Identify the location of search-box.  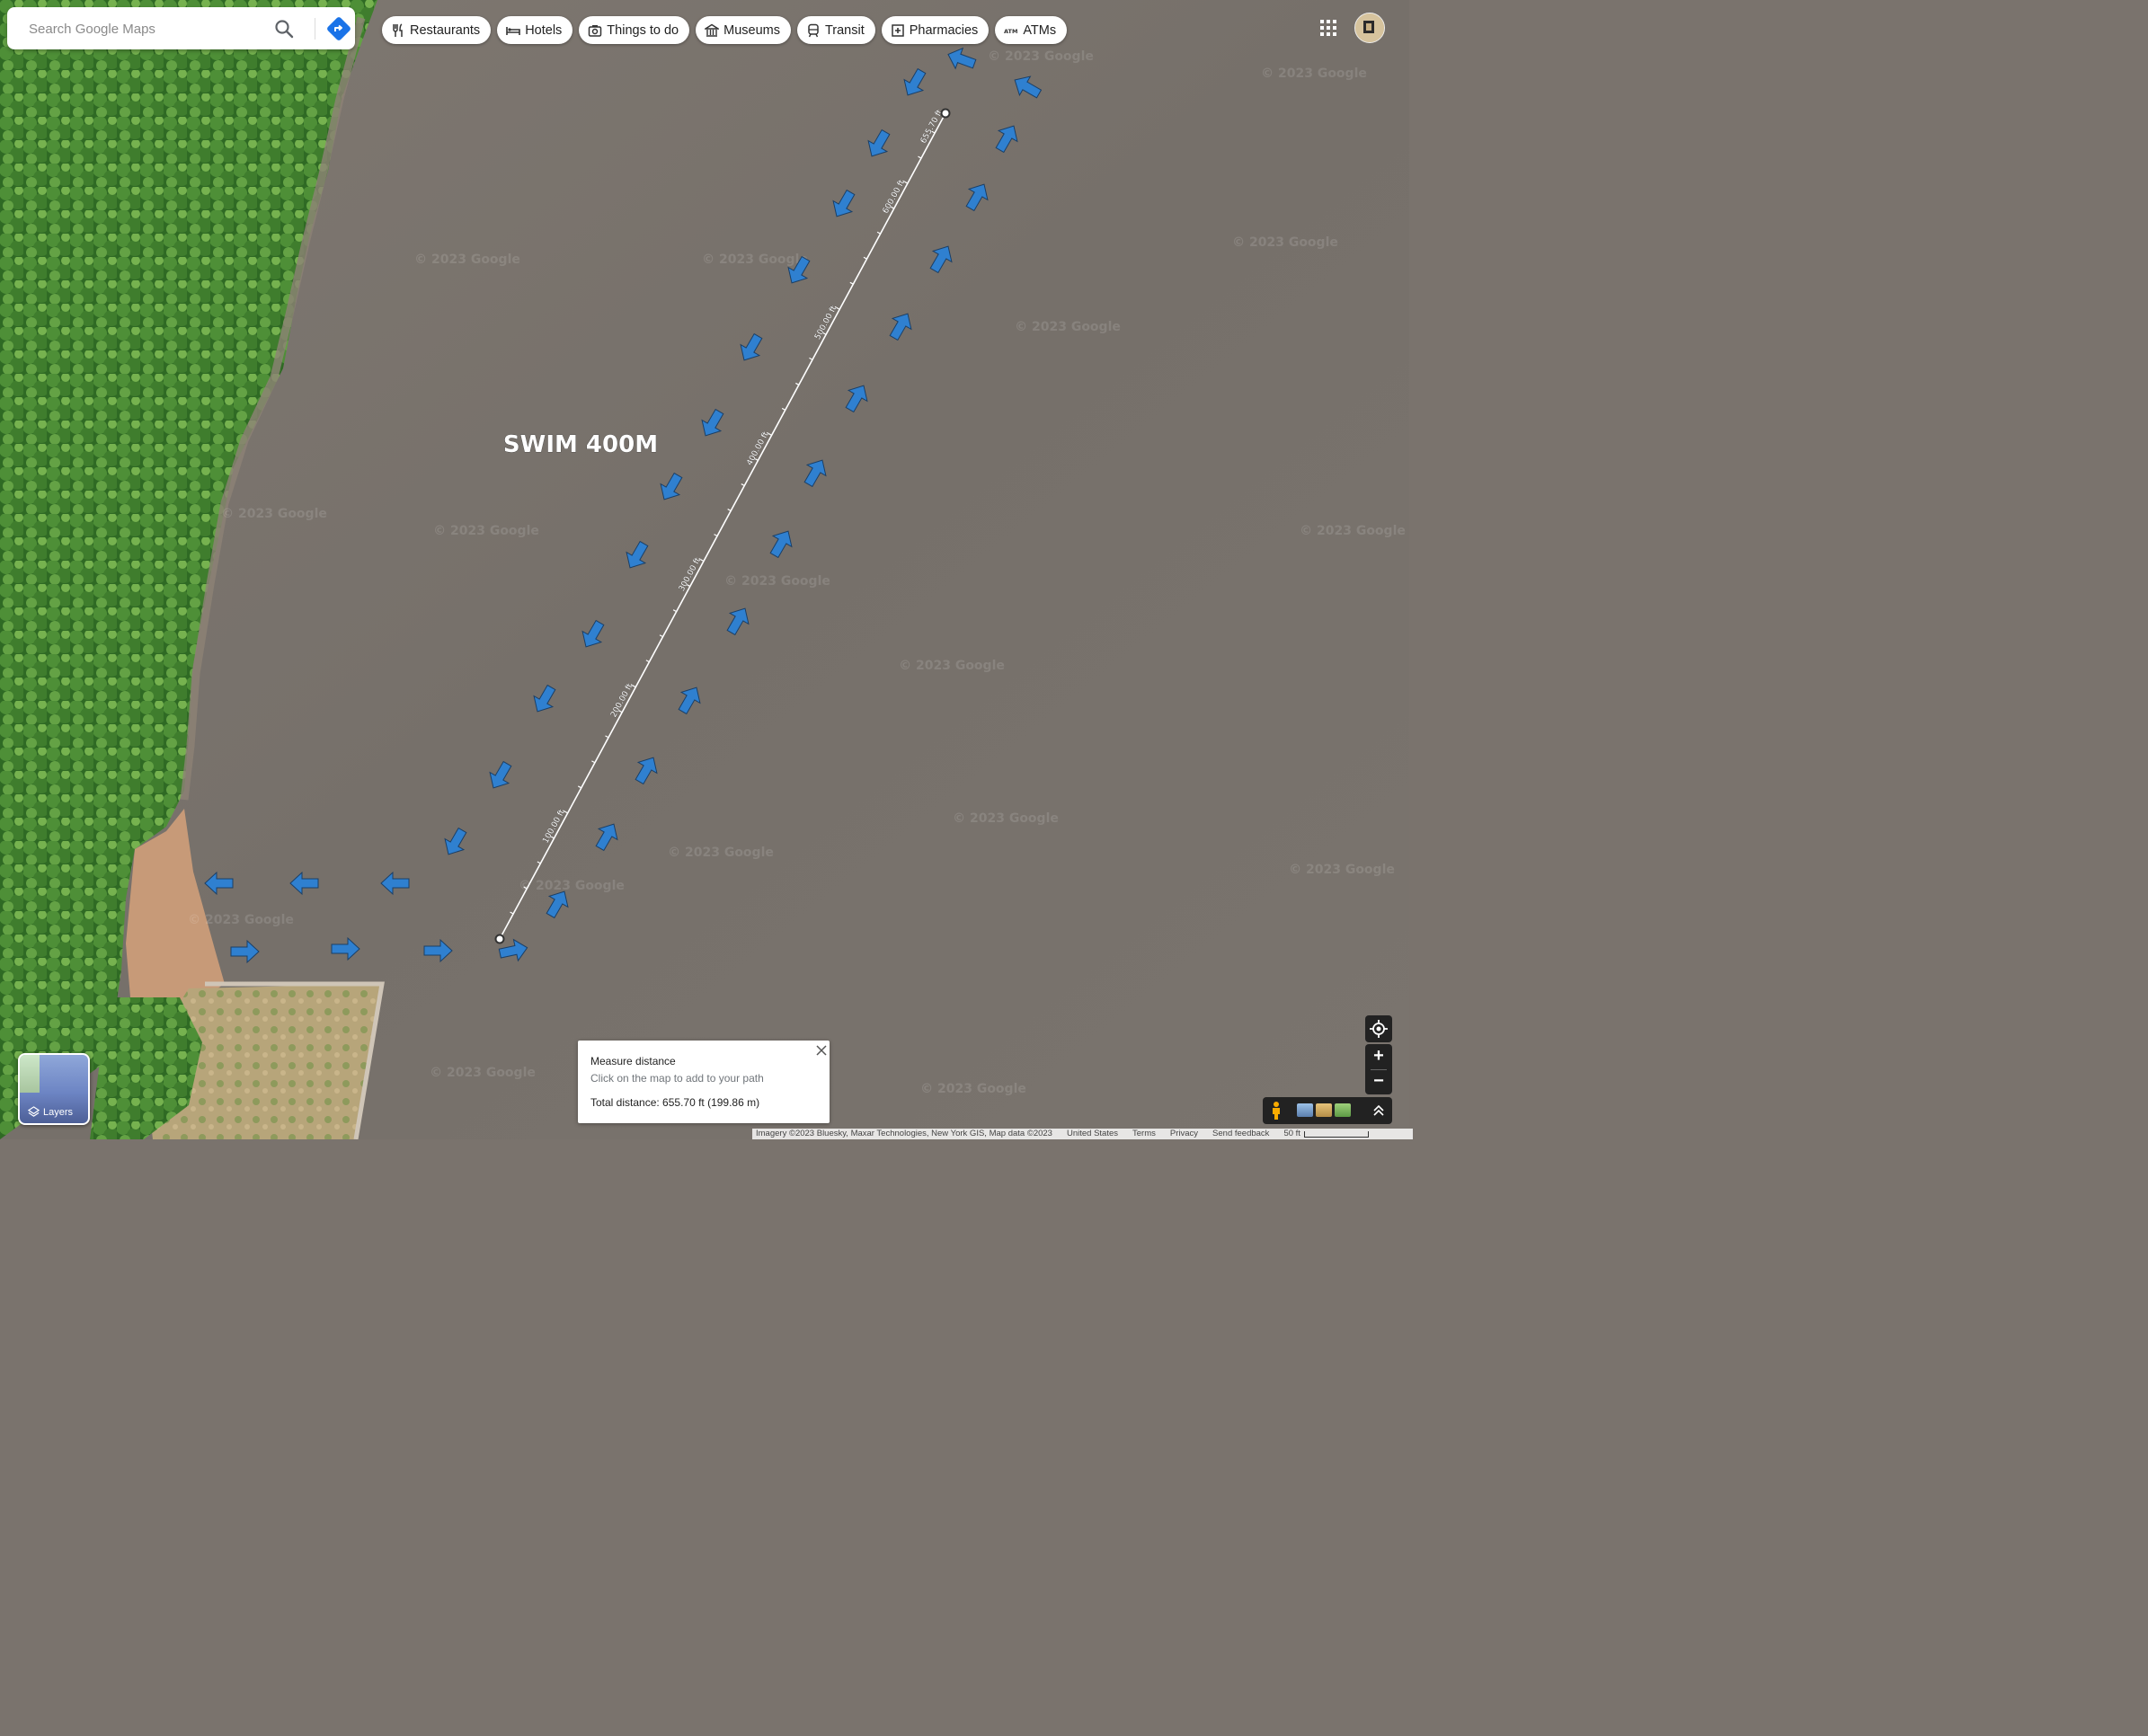
(181, 28).